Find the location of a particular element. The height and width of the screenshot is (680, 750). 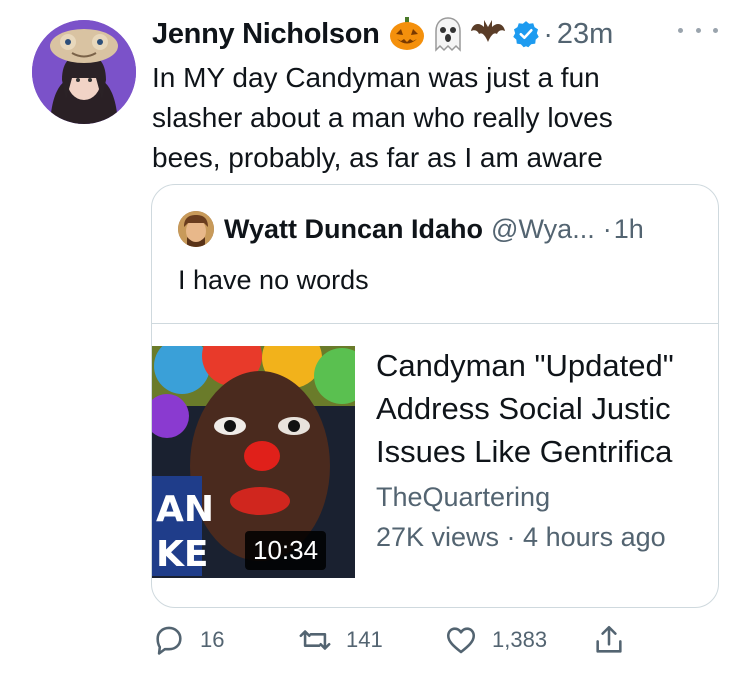

bat-icon is located at coordinates (487, 31).